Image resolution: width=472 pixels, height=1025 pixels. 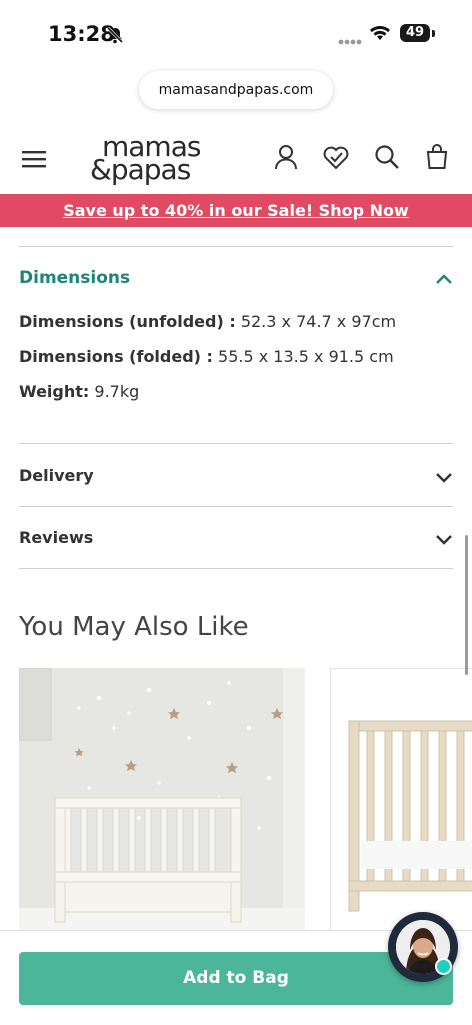 I want to click on product-card-image, so click(x=401, y=800).